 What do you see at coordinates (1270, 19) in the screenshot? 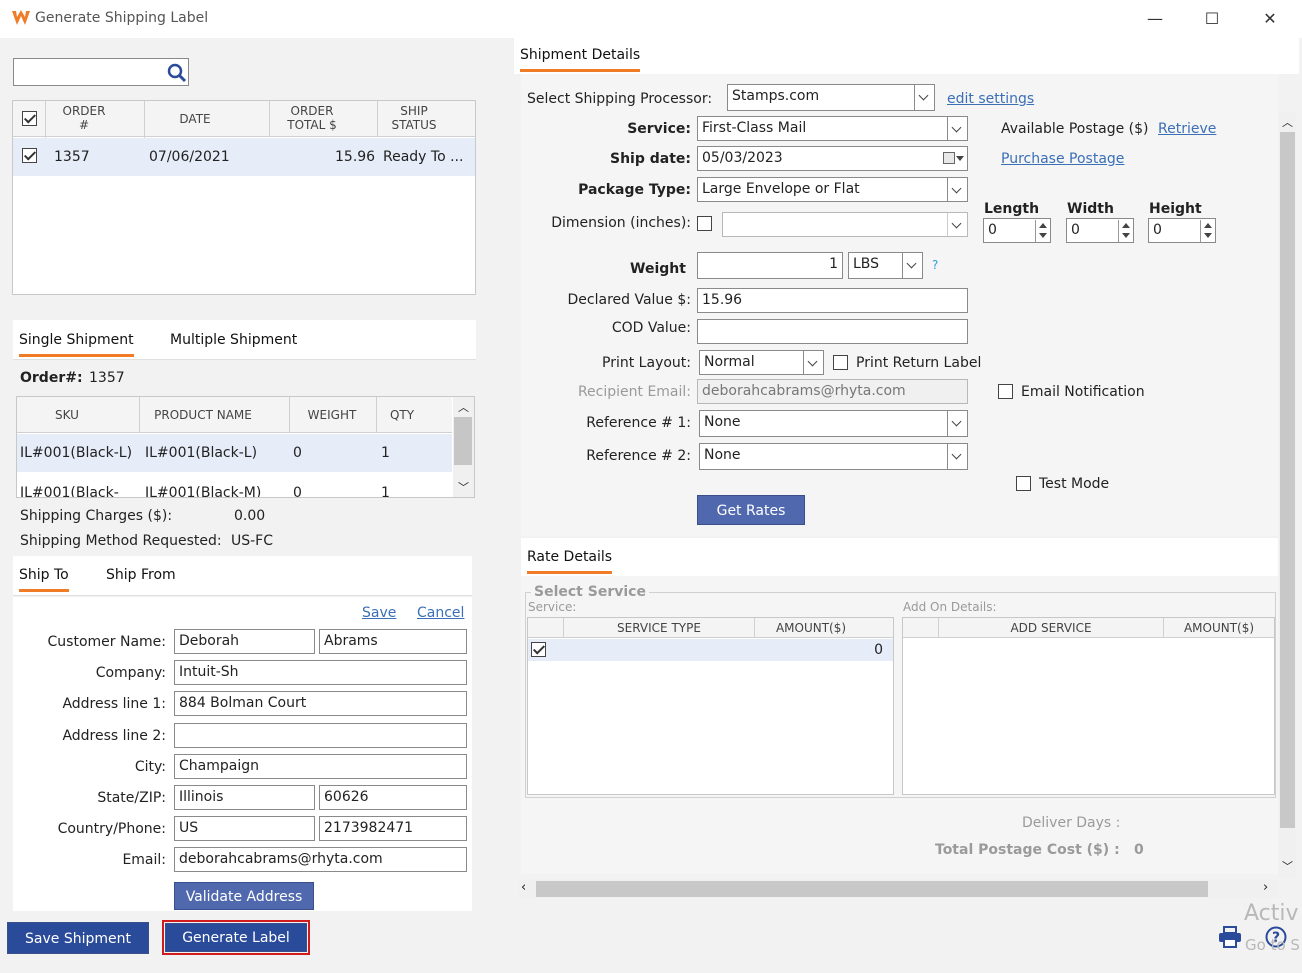
I see `close-button: ✕` at bounding box center [1270, 19].